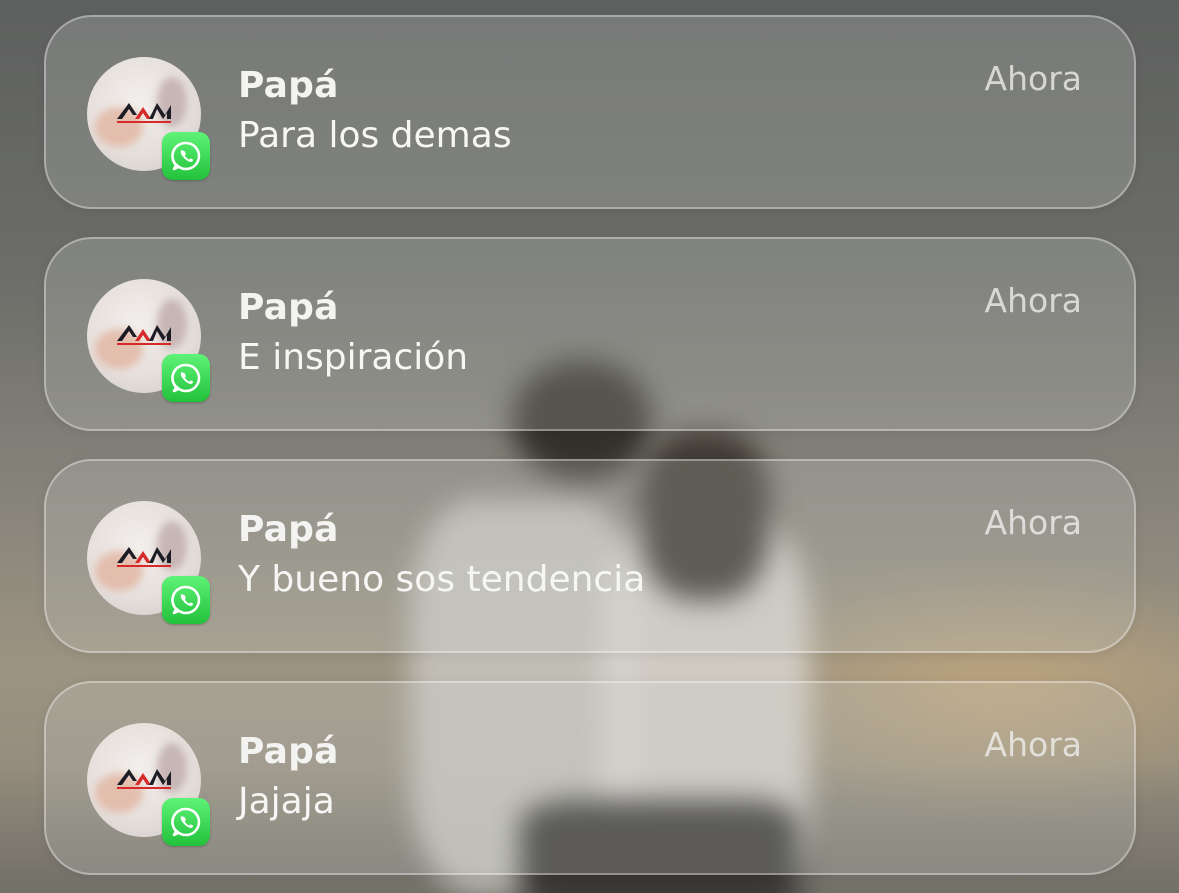 The height and width of the screenshot is (893, 1179). Describe the element at coordinates (353, 357) in the screenshot. I see `message-preview: E inspiración` at that location.